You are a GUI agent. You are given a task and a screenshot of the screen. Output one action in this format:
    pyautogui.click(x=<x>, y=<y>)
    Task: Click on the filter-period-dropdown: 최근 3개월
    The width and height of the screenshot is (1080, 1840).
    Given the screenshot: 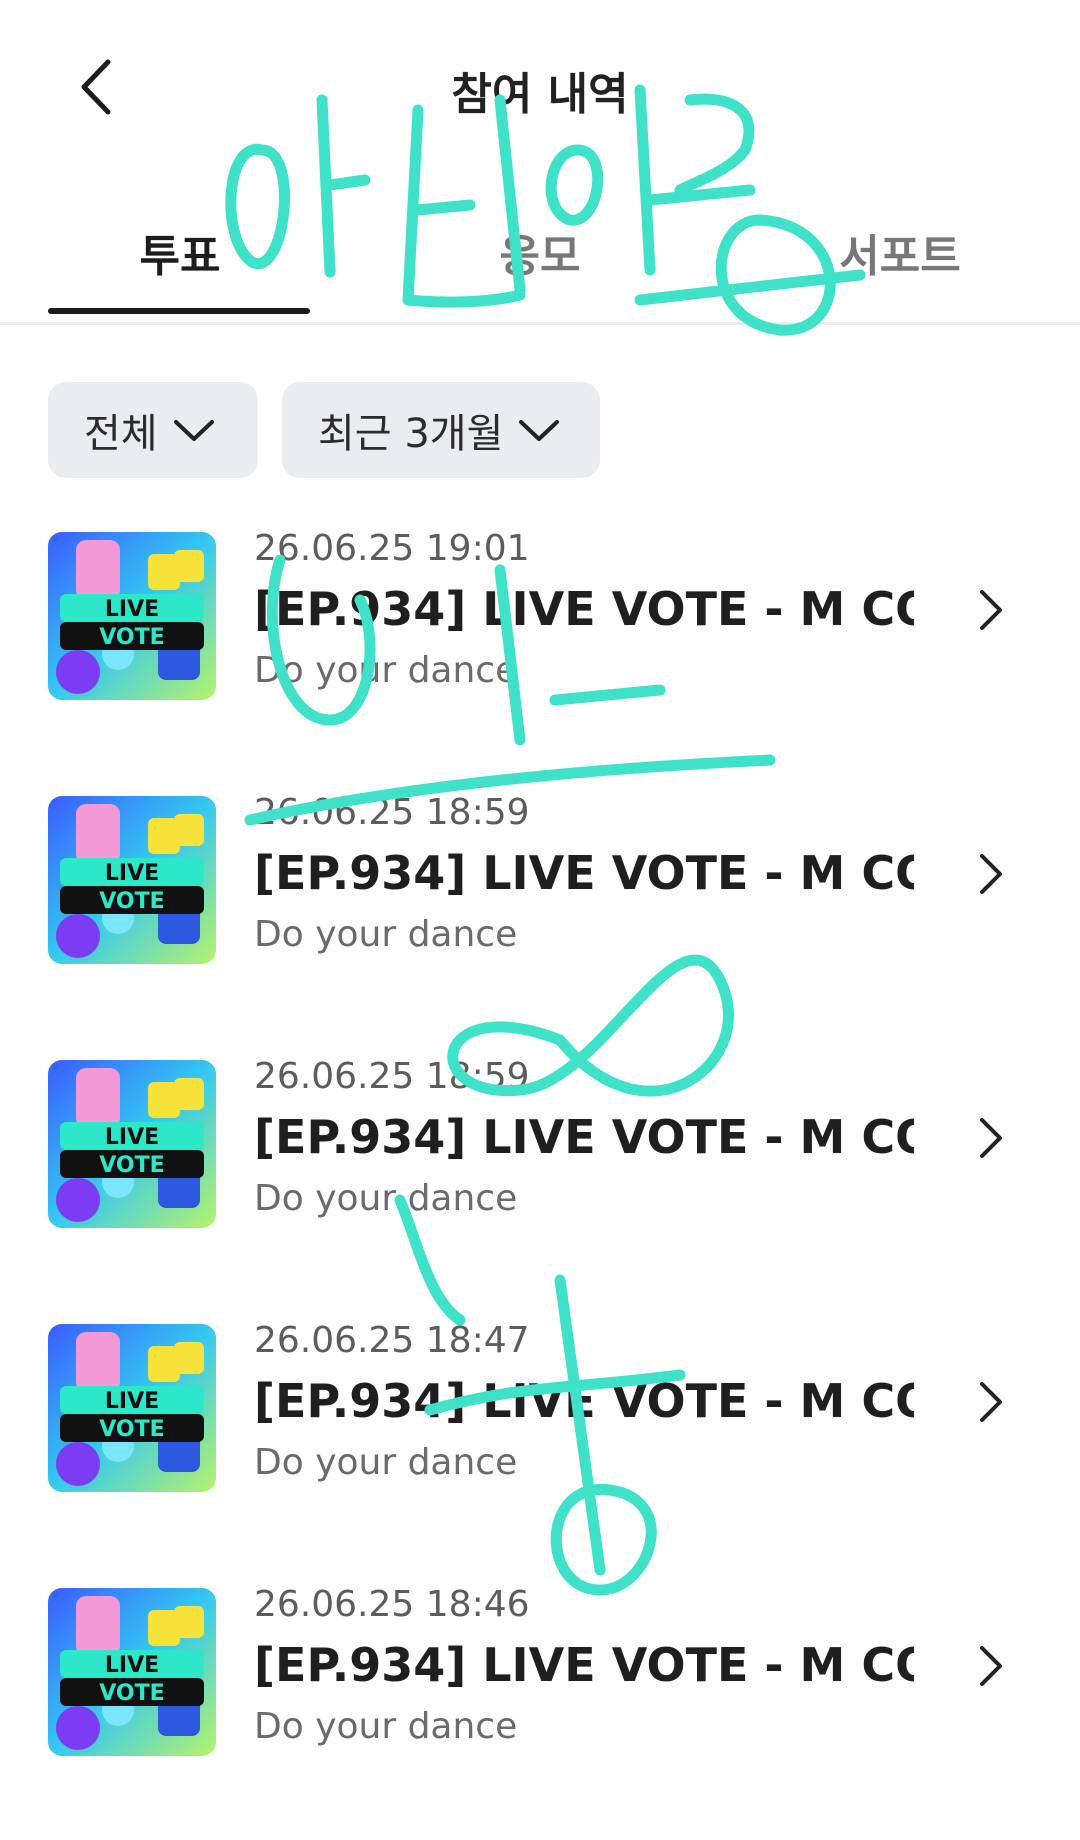 What is the action you would take?
    pyautogui.click(x=441, y=430)
    